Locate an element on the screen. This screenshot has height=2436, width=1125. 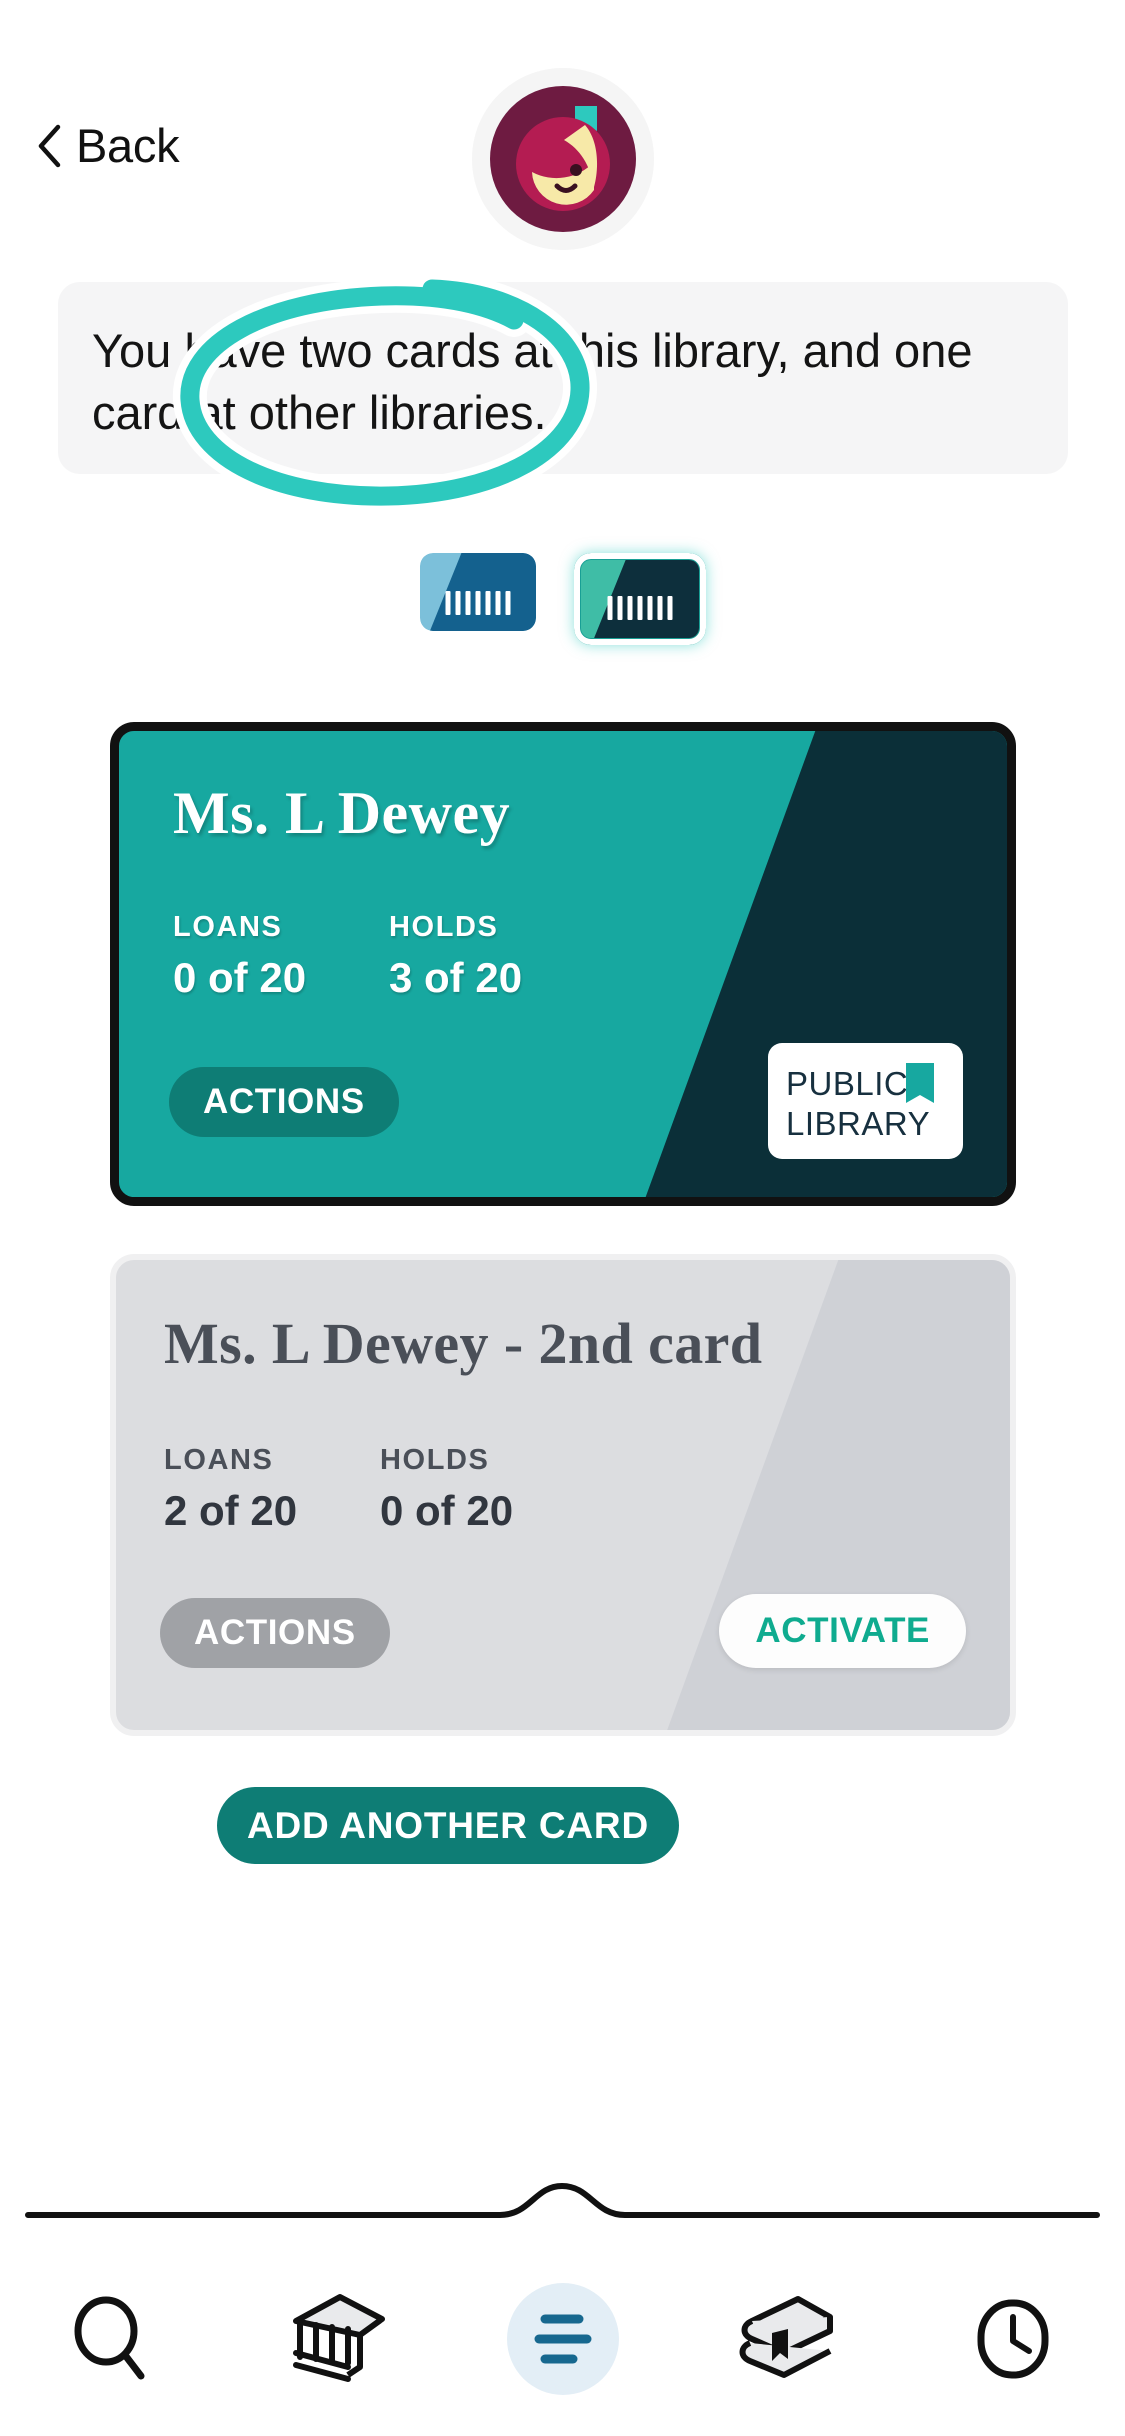
add-another-card-button: ADD ANOTHER CARD is located at coordinates (448, 1825).